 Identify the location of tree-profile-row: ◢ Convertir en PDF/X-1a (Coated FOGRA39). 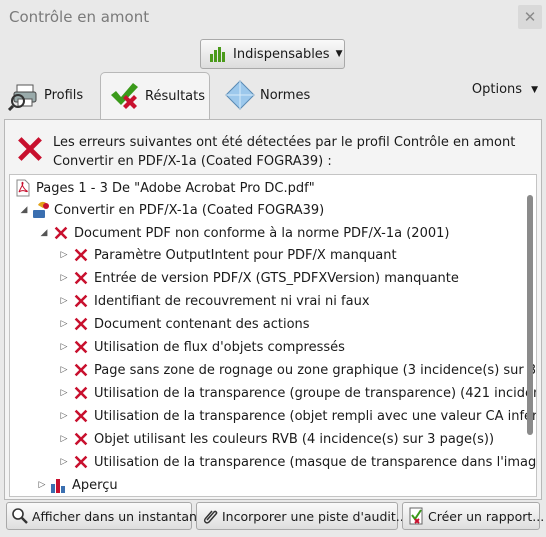
(171, 210).